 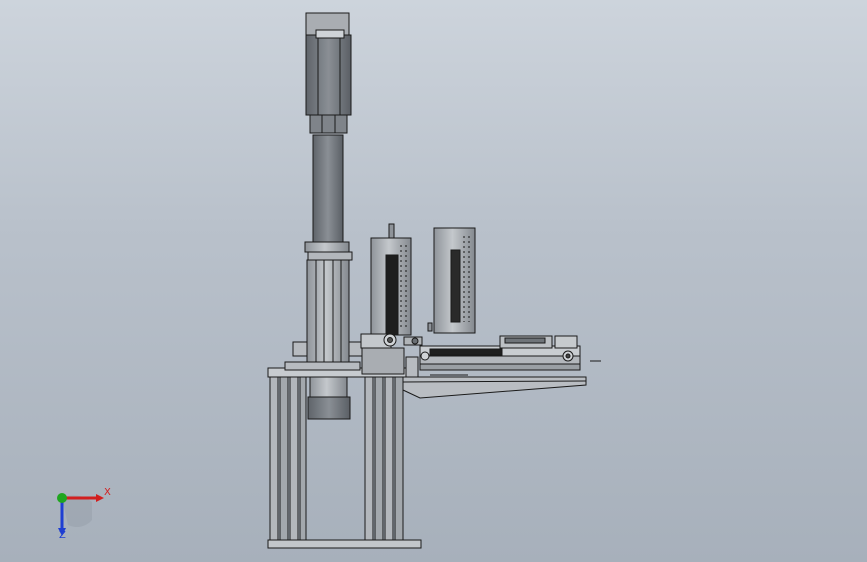 What do you see at coordinates (62, 535) in the screenshot?
I see `triad-z-label: Z` at bounding box center [62, 535].